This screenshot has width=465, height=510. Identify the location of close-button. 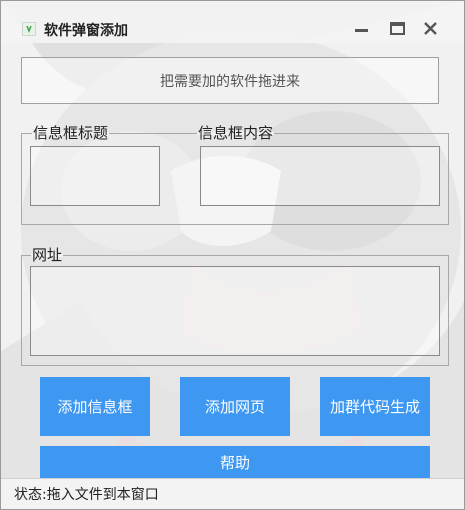
(431, 28).